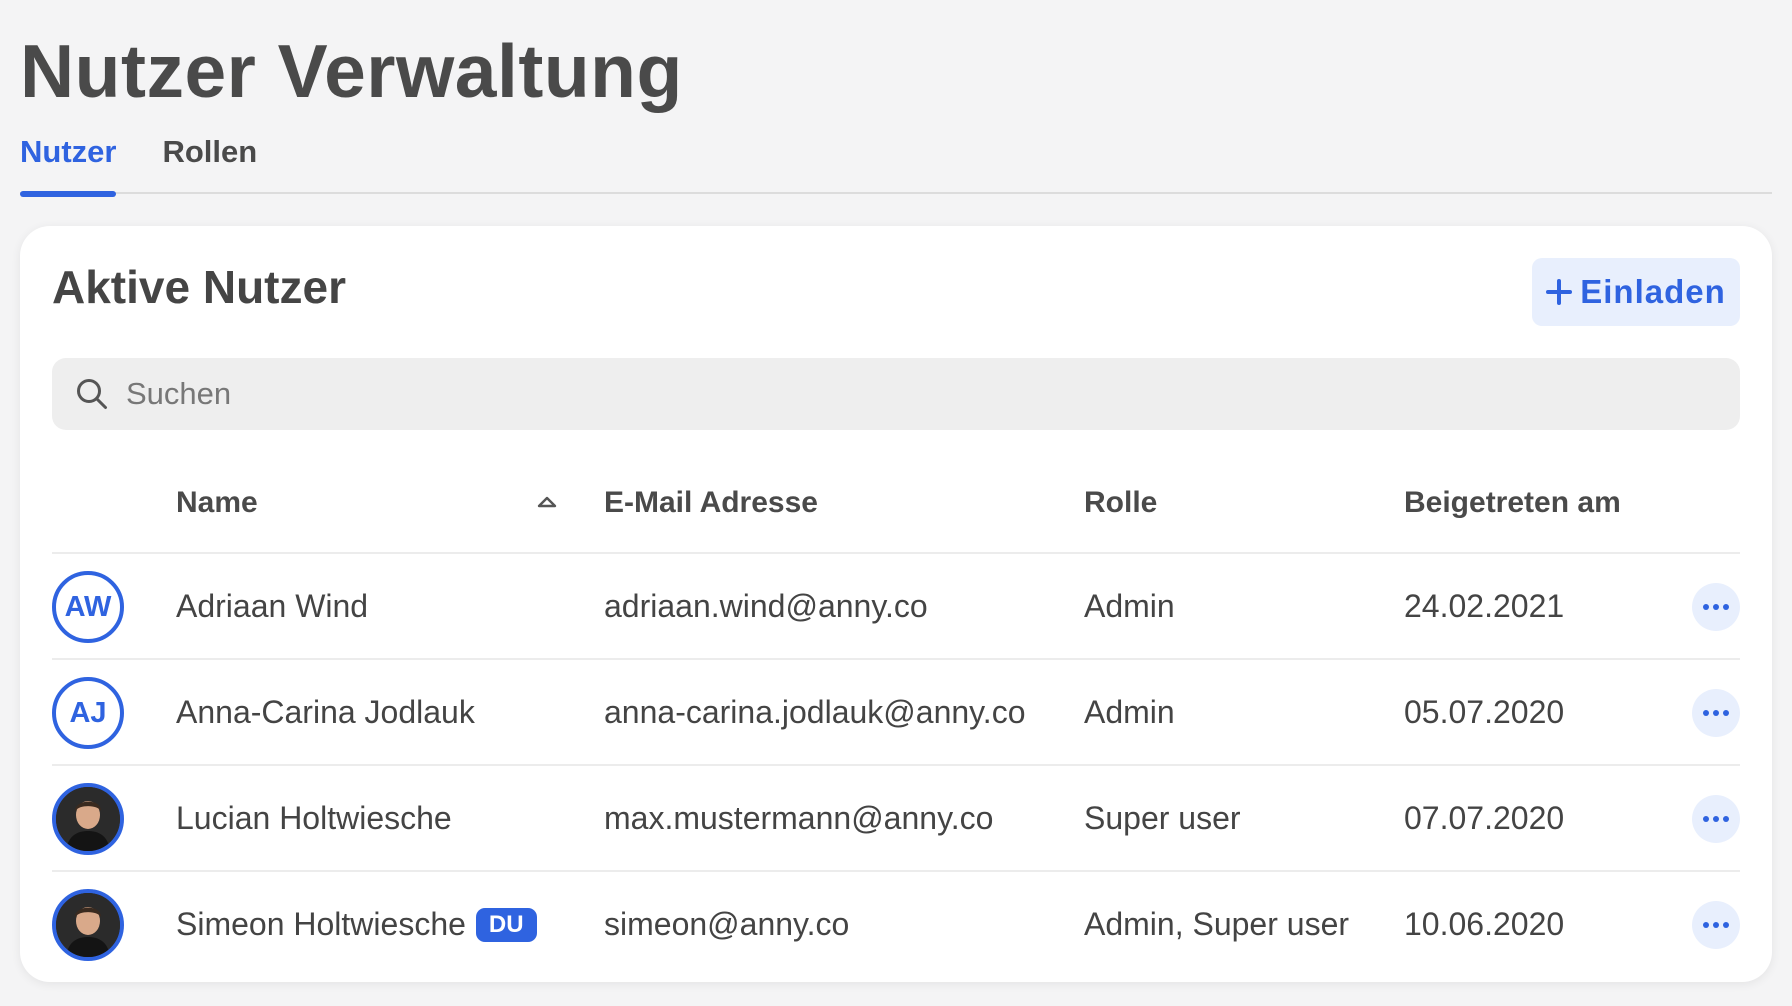 This screenshot has height=1006, width=1792. What do you see at coordinates (876, 394) in the screenshot?
I see `search-input` at bounding box center [876, 394].